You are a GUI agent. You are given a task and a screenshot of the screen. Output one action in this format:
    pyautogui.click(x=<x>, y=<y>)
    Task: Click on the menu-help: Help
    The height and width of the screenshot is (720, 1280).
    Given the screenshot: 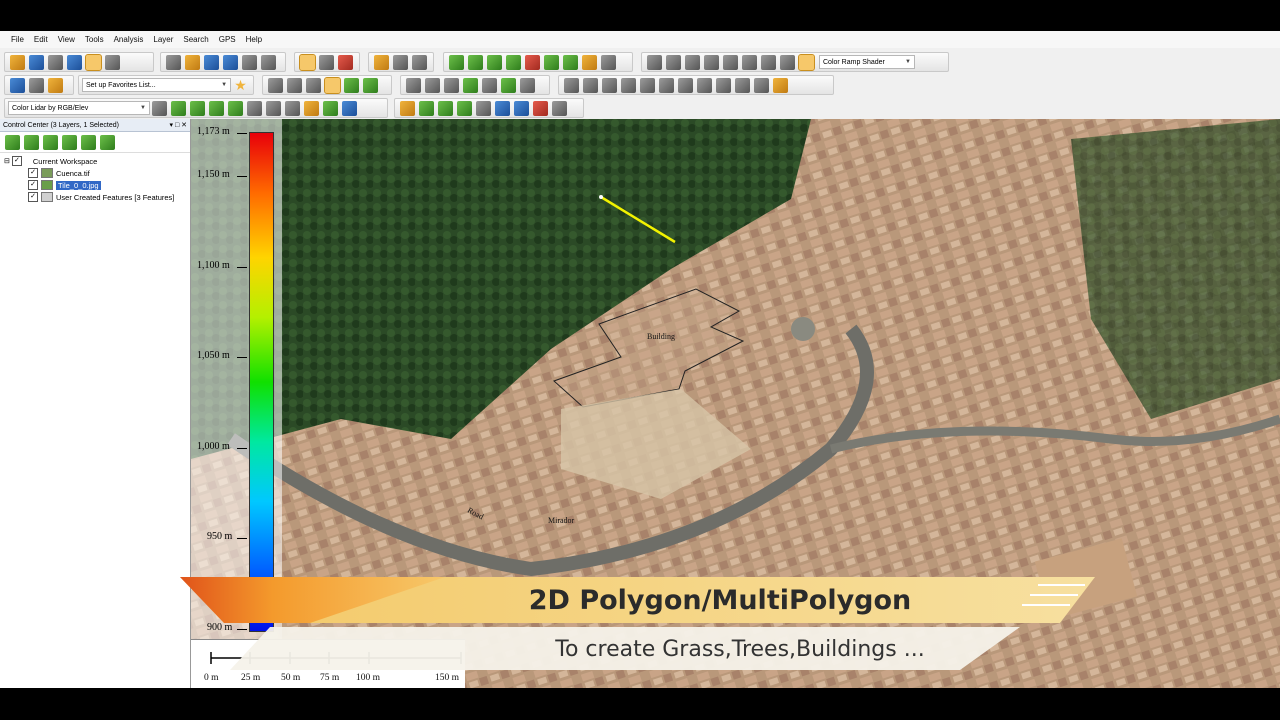 What is the action you would take?
    pyautogui.click(x=254, y=39)
    